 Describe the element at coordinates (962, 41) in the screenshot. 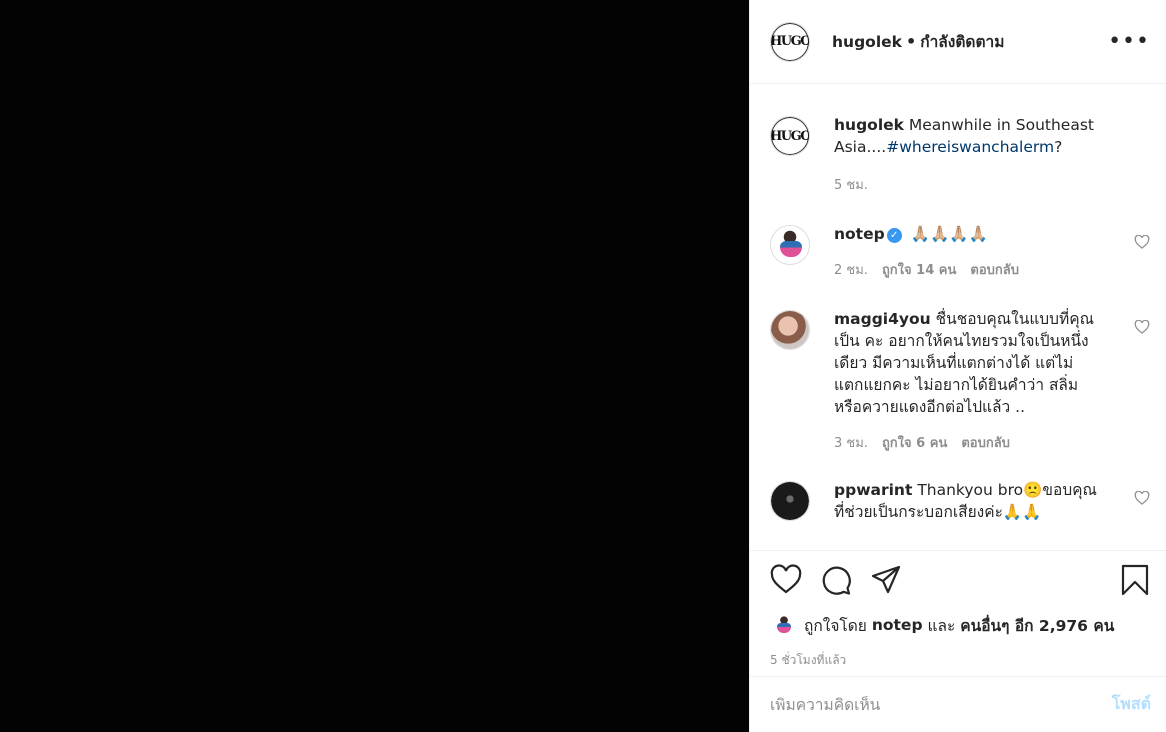

I see `follow-status: กำลังติดตาม` at that location.